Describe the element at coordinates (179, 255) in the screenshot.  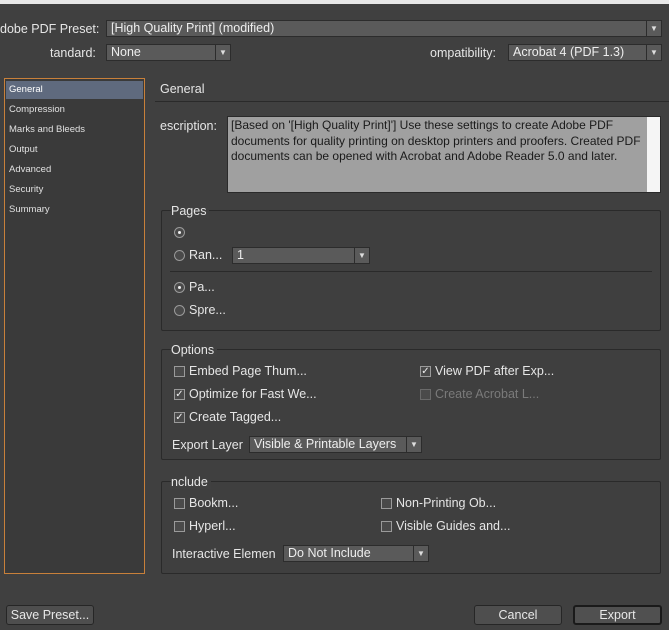
I see `range-radio` at that location.